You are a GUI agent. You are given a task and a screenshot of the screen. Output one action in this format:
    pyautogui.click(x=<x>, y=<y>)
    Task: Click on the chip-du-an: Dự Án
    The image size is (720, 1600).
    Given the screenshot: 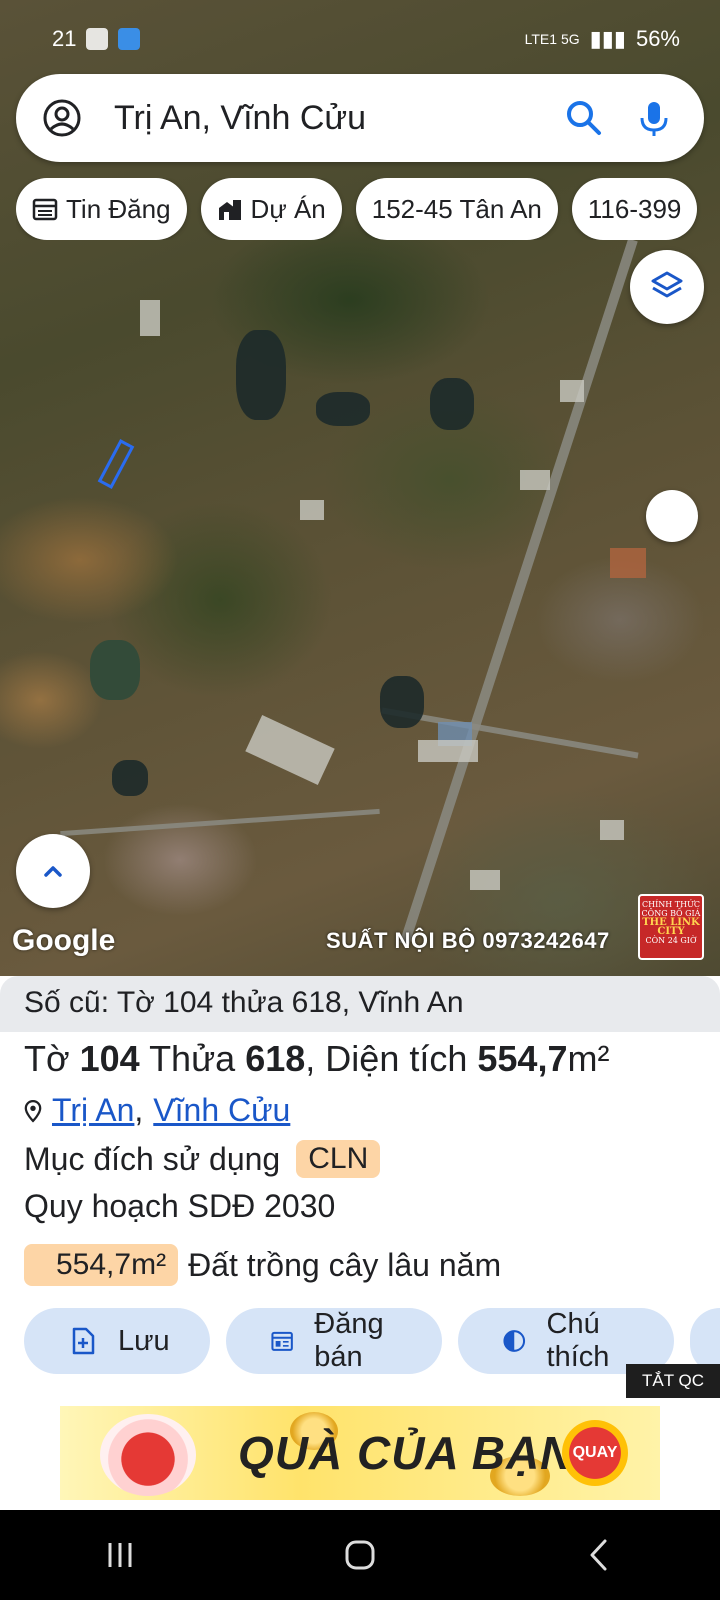 What is the action you would take?
    pyautogui.click(x=271, y=209)
    